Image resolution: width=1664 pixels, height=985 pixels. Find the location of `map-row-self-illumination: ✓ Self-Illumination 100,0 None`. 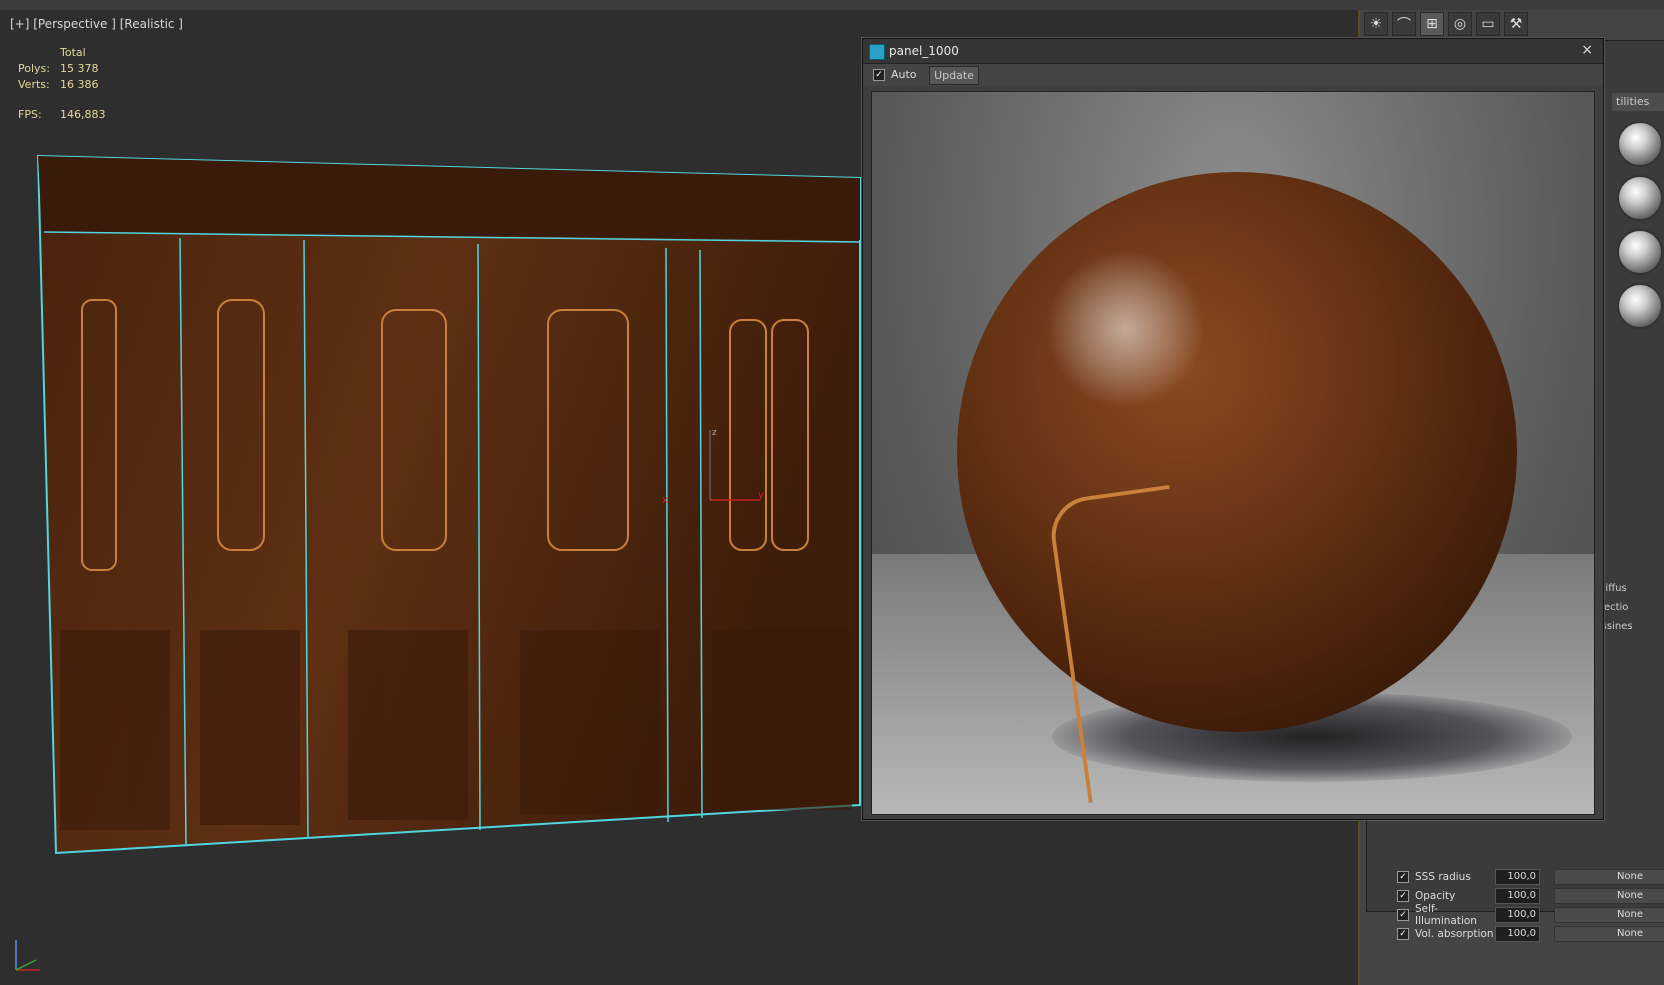

map-row-self-illumination: ✓ Self-Illumination 100,0 None is located at coordinates (1530, 914).